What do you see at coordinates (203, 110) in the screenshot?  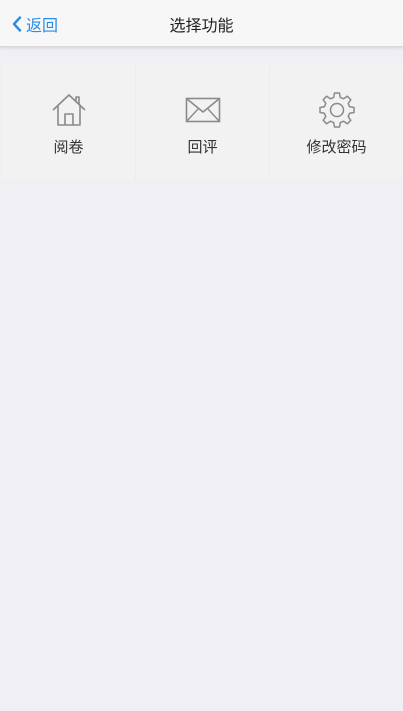 I see `mail-icon` at bounding box center [203, 110].